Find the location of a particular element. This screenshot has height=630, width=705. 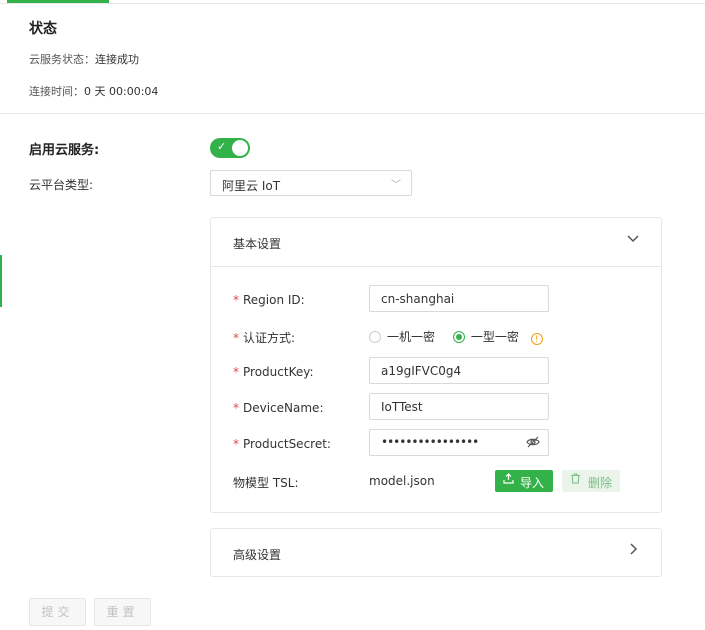

delete-label: 删除 is located at coordinates (600, 483).